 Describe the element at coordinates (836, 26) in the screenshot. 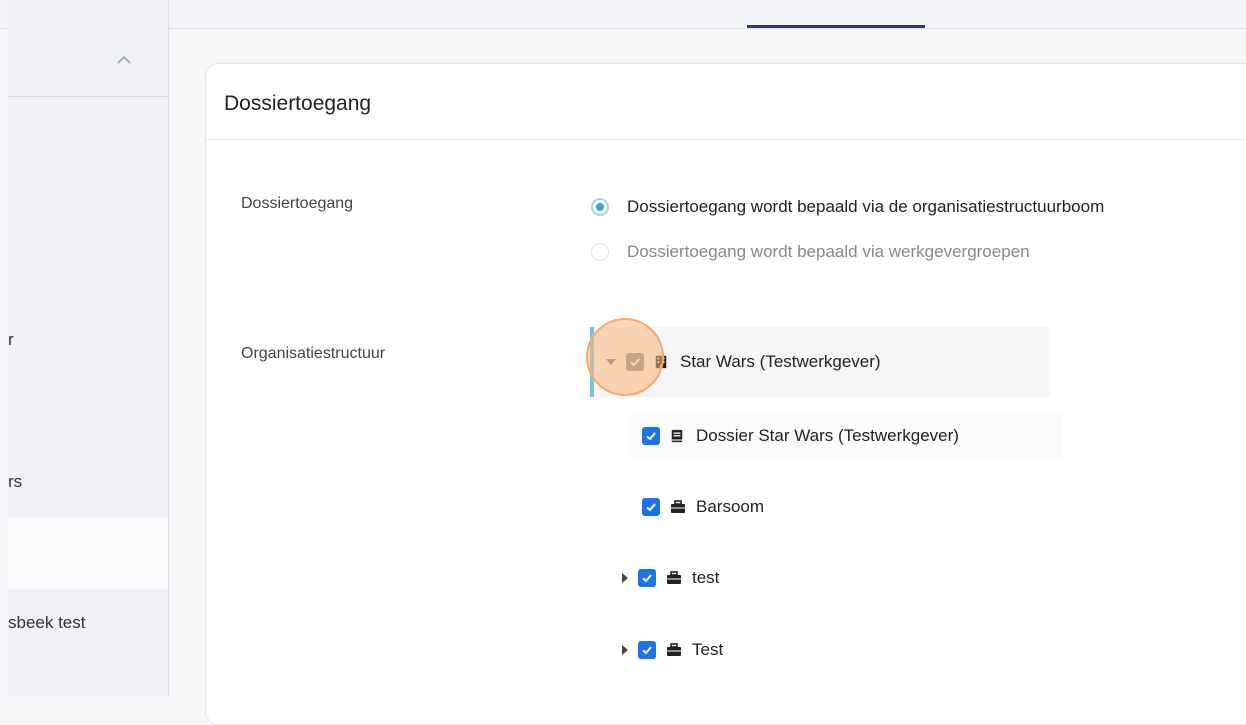

I see `active-tab-indicator` at that location.